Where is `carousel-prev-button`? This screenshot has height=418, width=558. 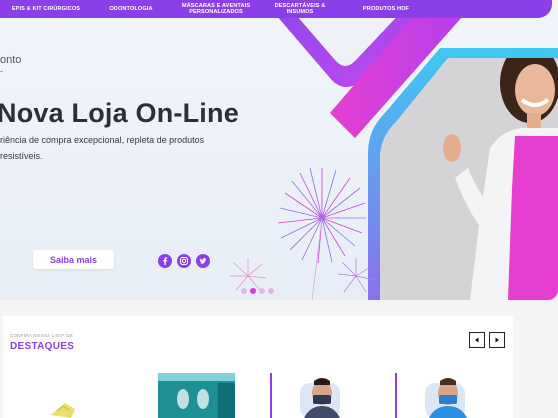
carousel-prev-button is located at coordinates (477, 340).